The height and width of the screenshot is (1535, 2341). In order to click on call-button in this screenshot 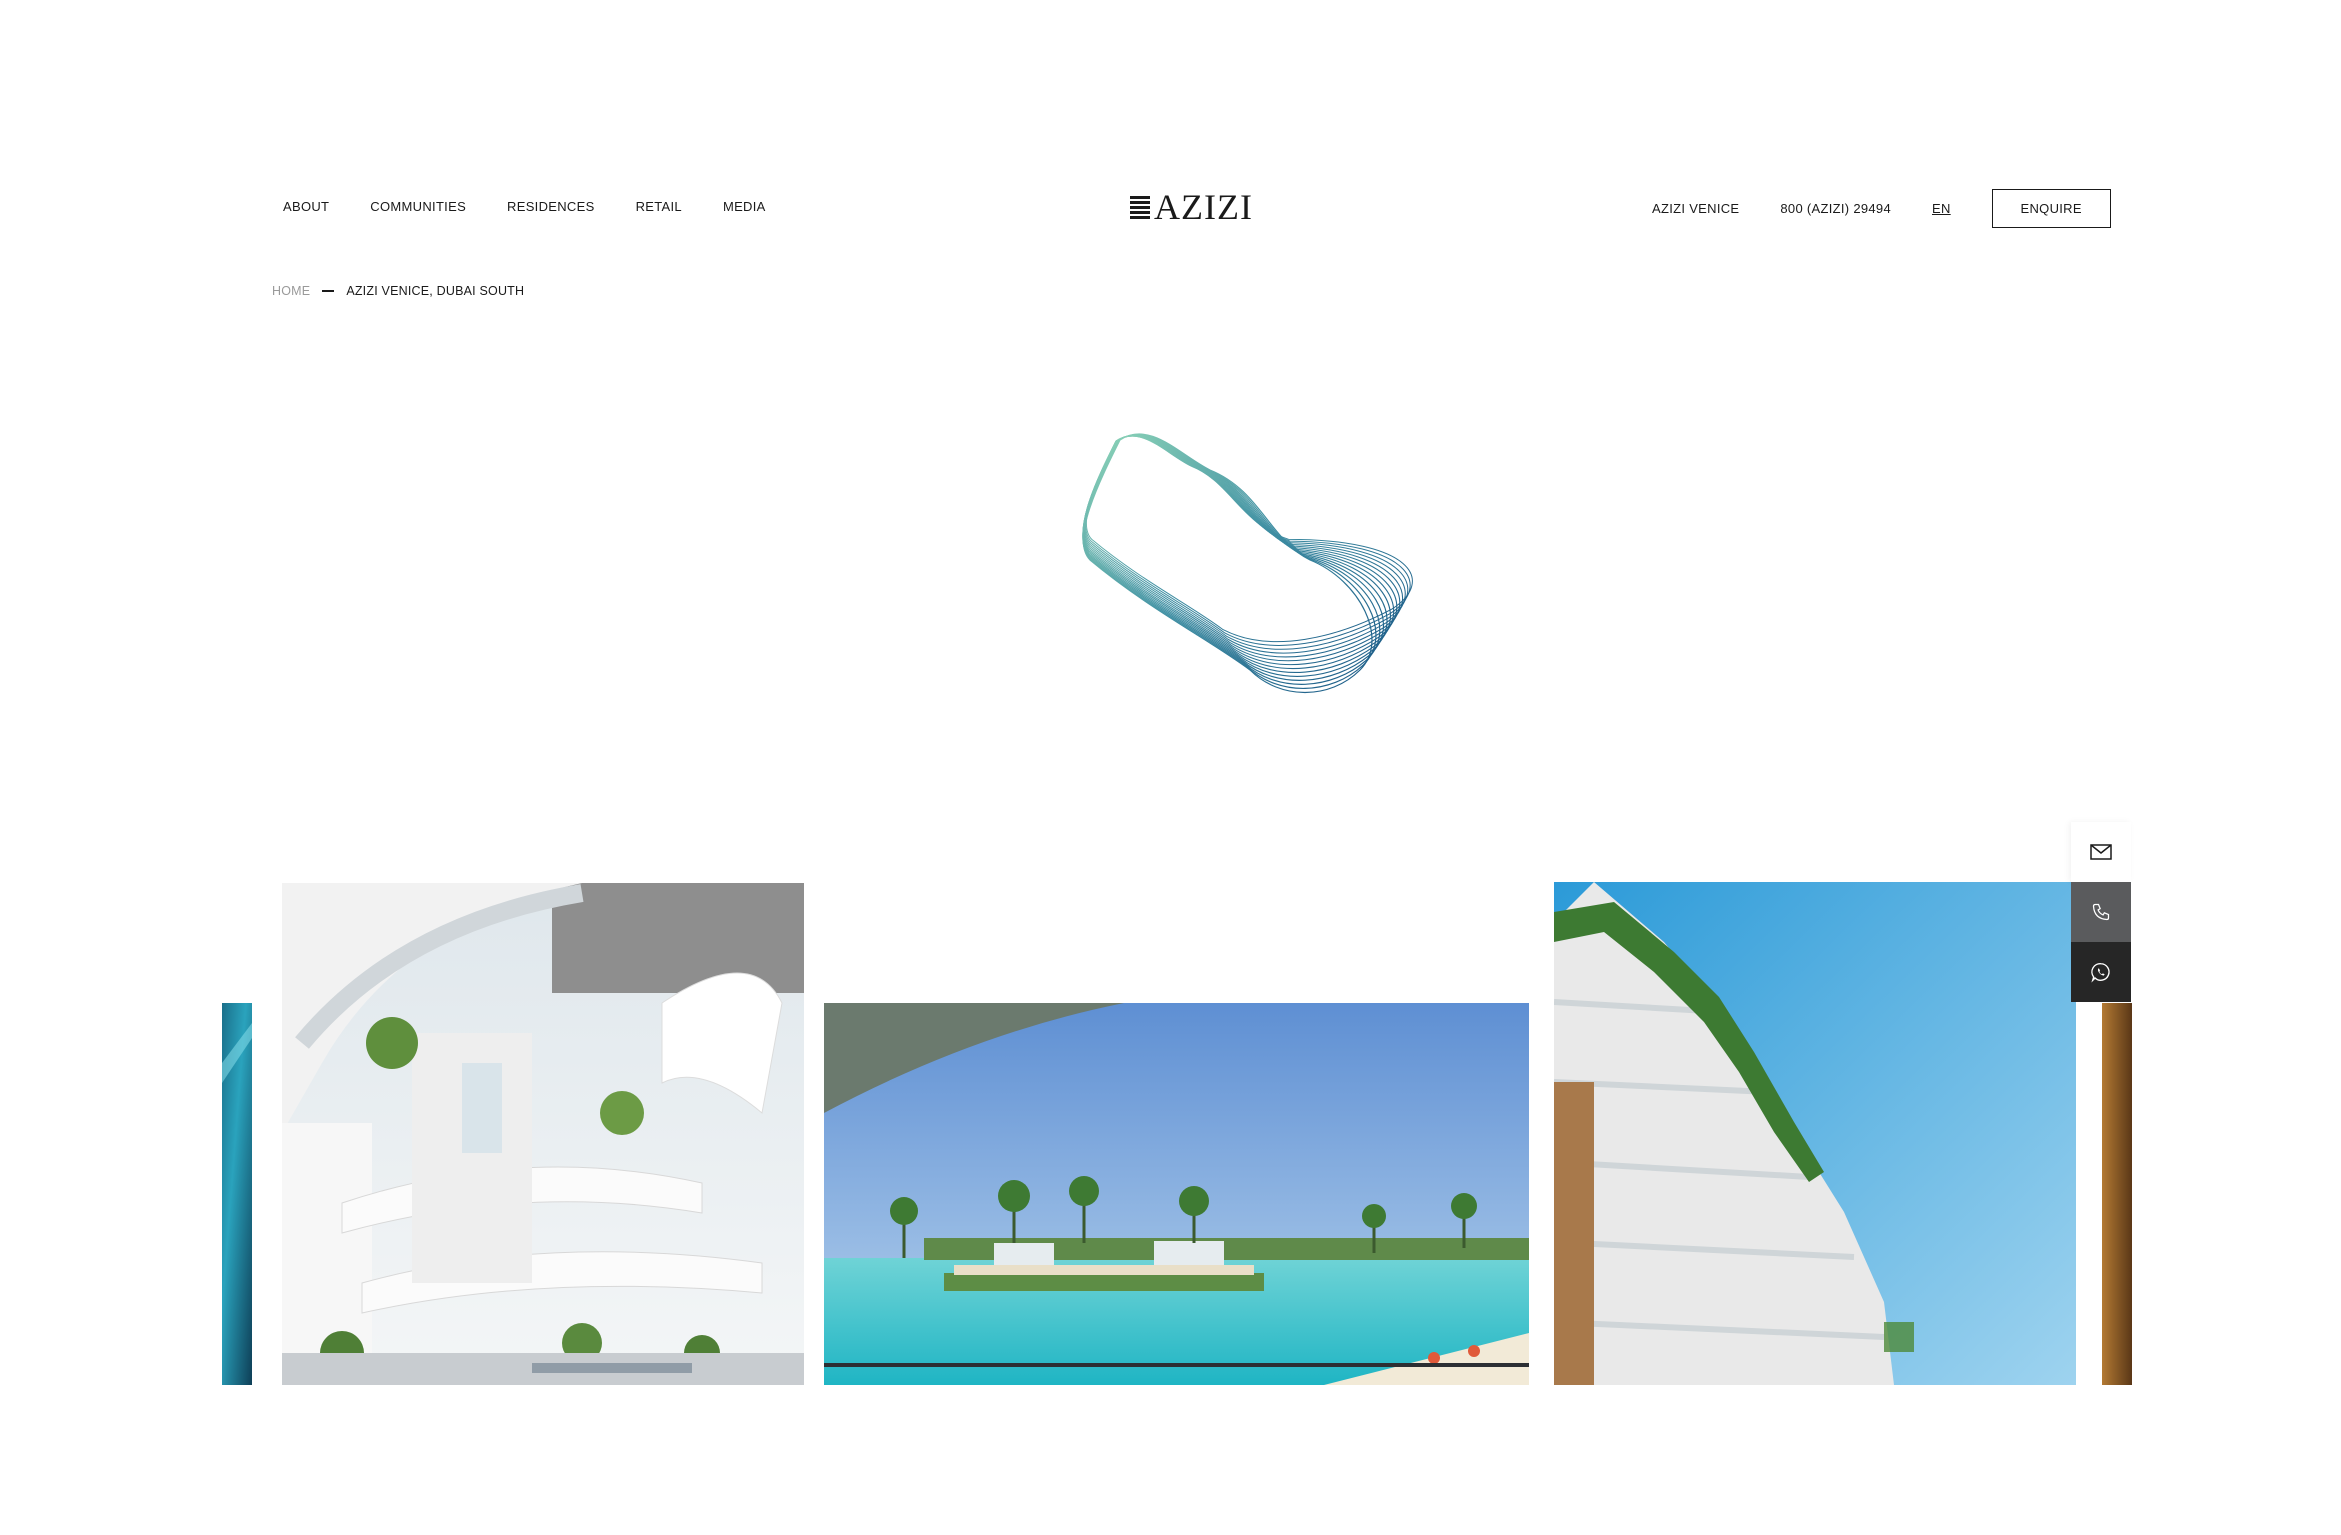, I will do `click(2101, 912)`.